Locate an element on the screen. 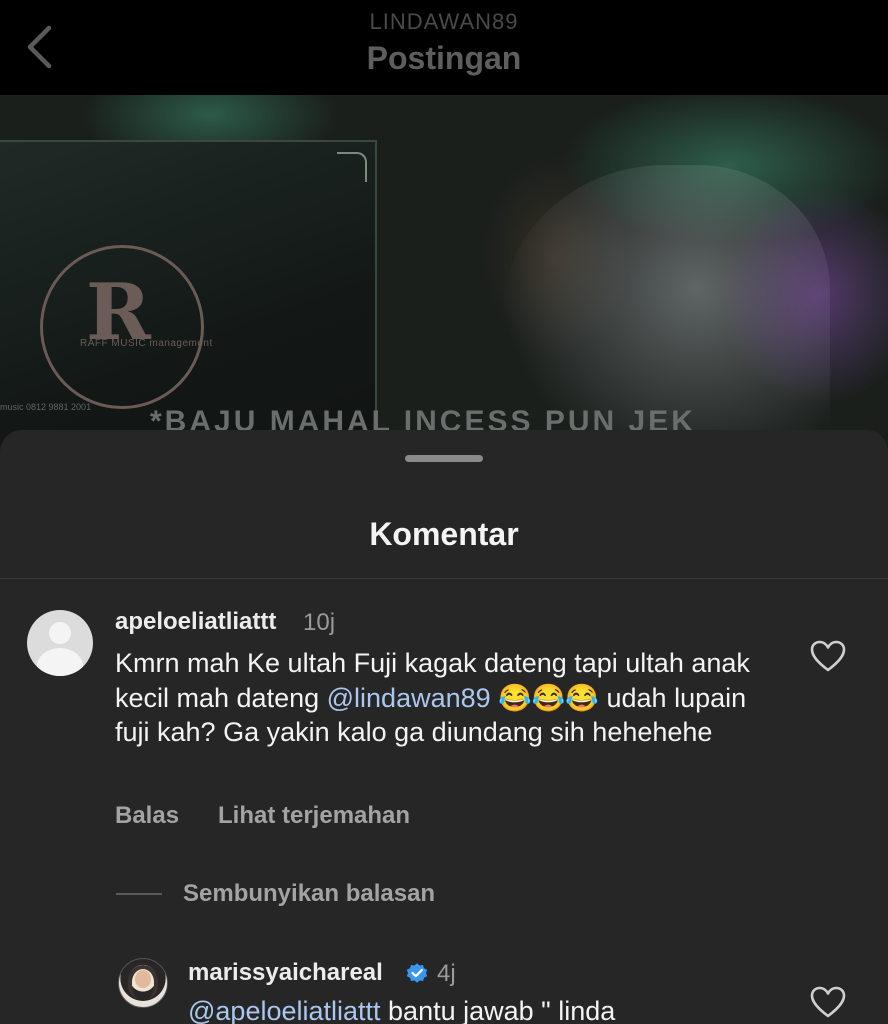 This screenshot has height=1024, width=888. mention-link: @apeloeliatliattt is located at coordinates (284, 1010).